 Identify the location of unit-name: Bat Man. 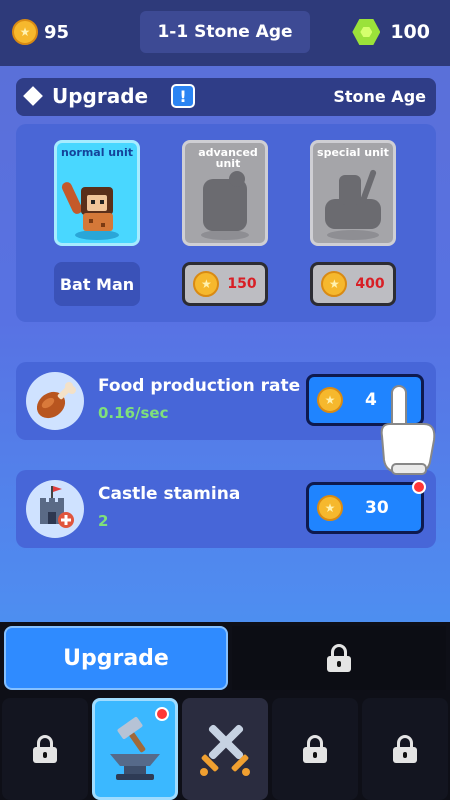
(97, 284).